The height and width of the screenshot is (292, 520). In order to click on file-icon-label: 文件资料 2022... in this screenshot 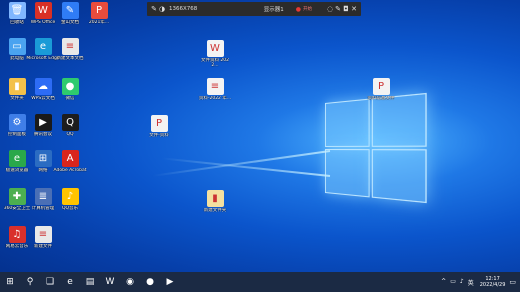, I will do `click(215, 63)`.